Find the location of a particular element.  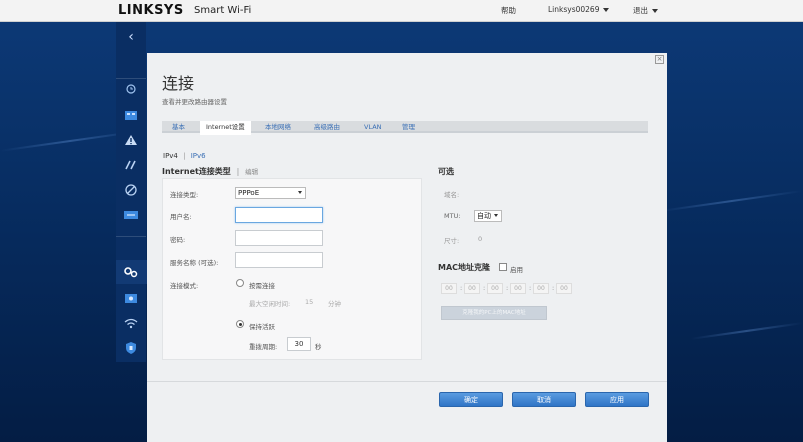

router-clock-icon is located at coordinates (131, 89).